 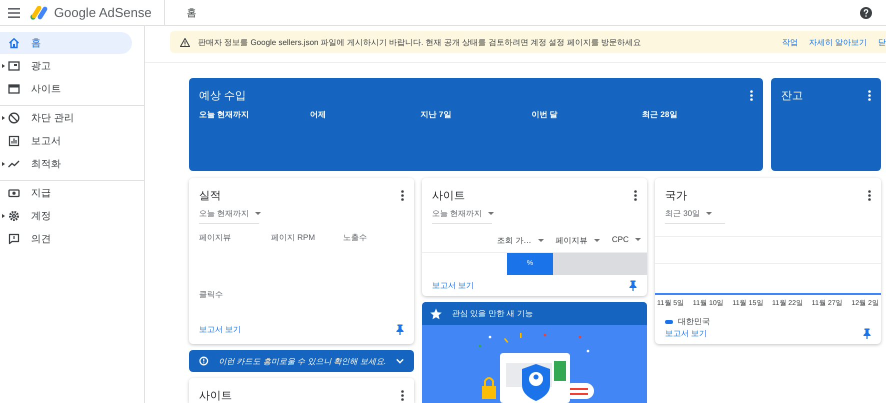 What do you see at coordinates (14, 239) in the screenshot?
I see `feedback-icon` at bounding box center [14, 239].